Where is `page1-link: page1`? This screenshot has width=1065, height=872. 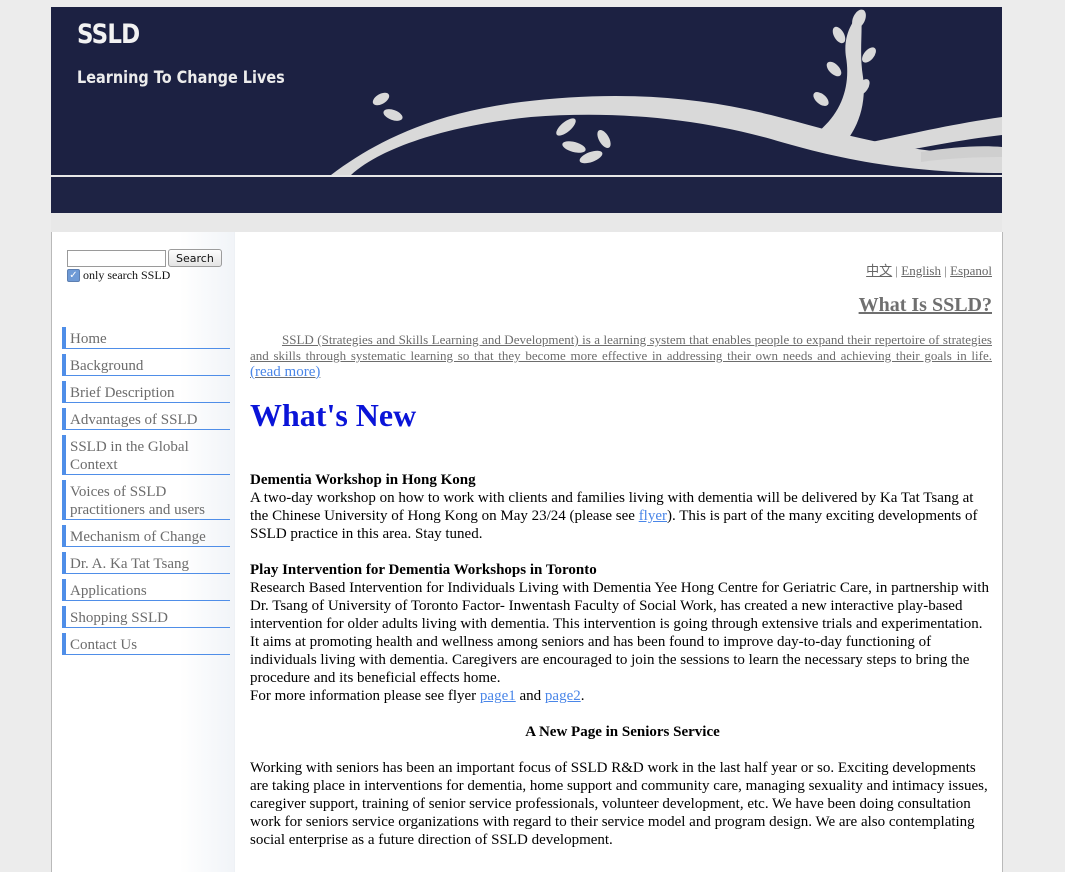 page1-link: page1 is located at coordinates (498, 696).